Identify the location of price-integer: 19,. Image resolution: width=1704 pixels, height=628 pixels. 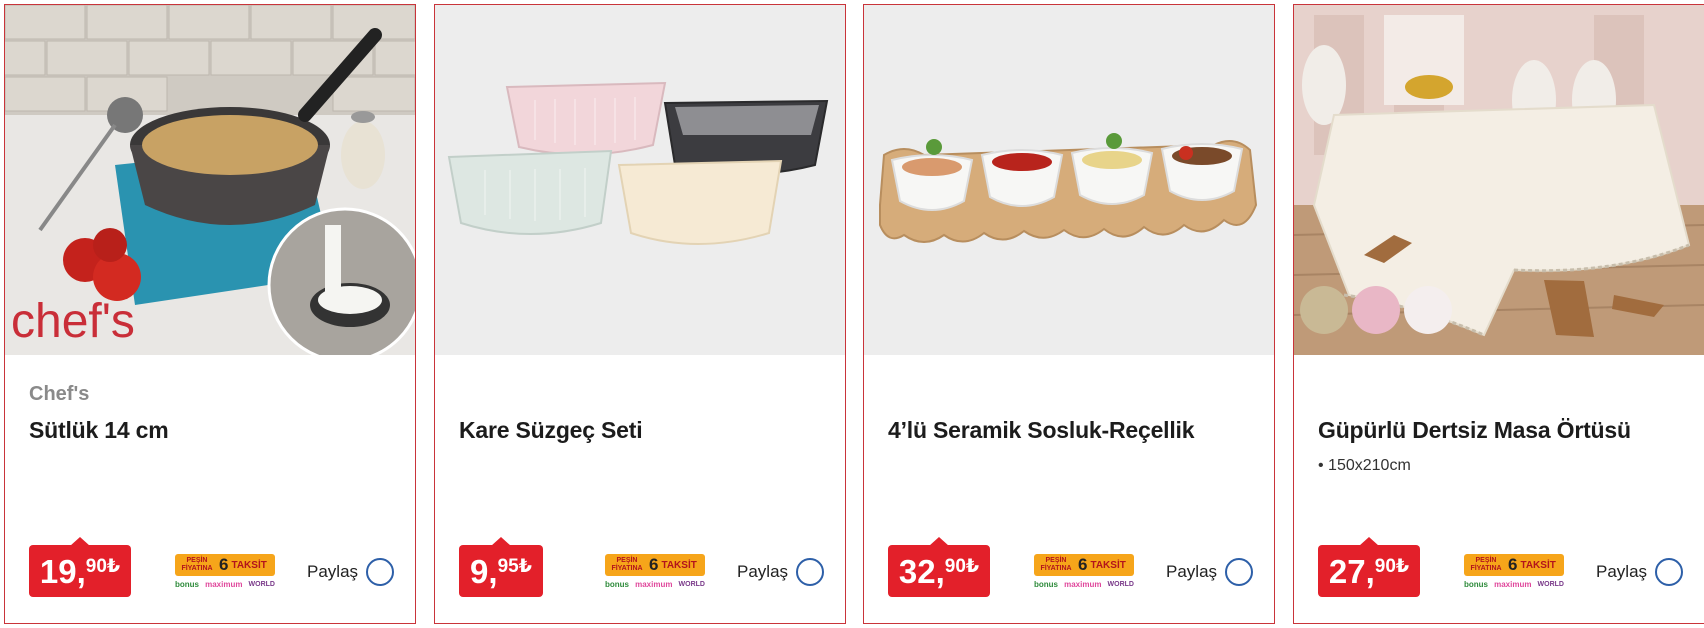
(62, 571).